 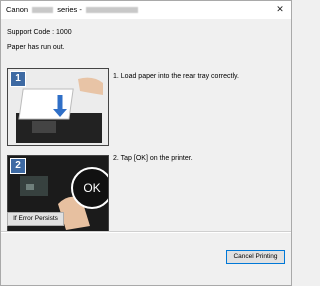 I want to click on ok-bubble: OK, so click(x=89, y=188).